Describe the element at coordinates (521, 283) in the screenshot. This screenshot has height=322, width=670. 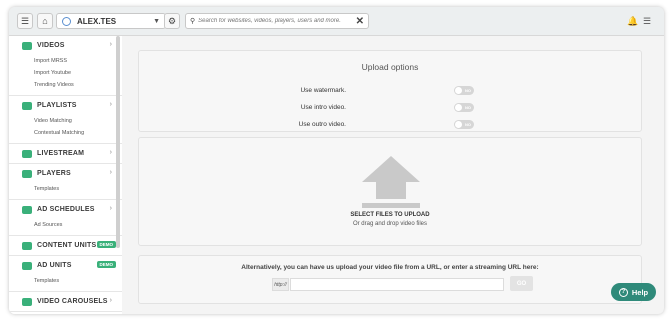
I see `go-button: GO` at that location.